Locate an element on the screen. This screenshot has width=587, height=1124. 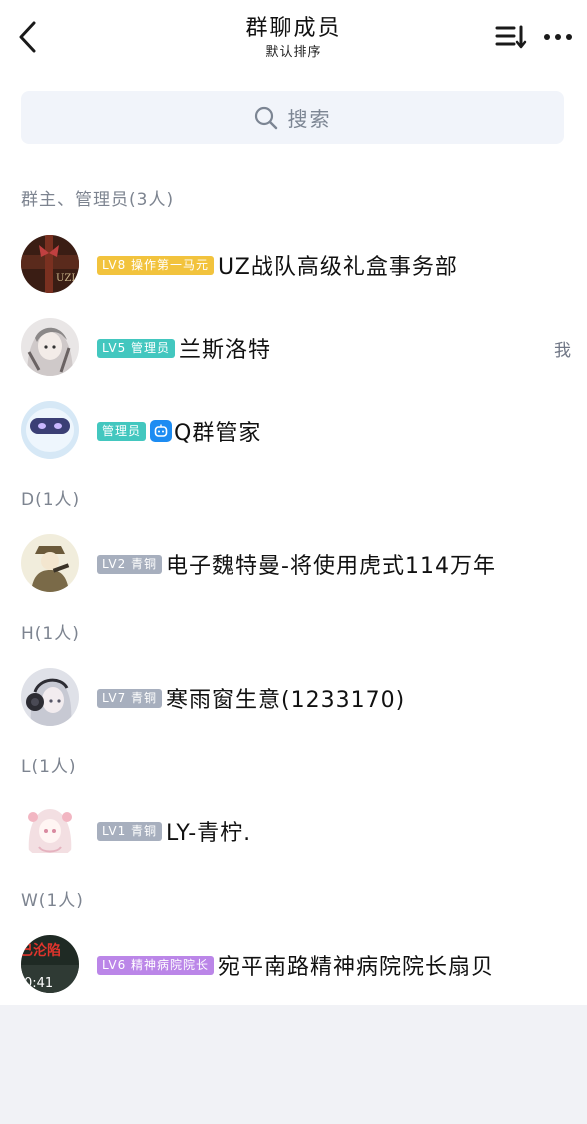
search-icon is located at coordinates (265, 117).